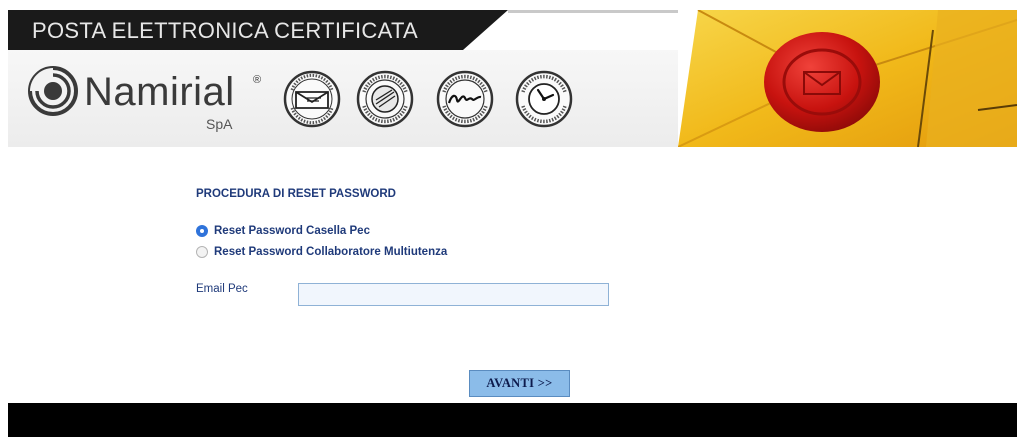  I want to click on firma-certa-time-stamping-seal-icon, so click(544, 99).